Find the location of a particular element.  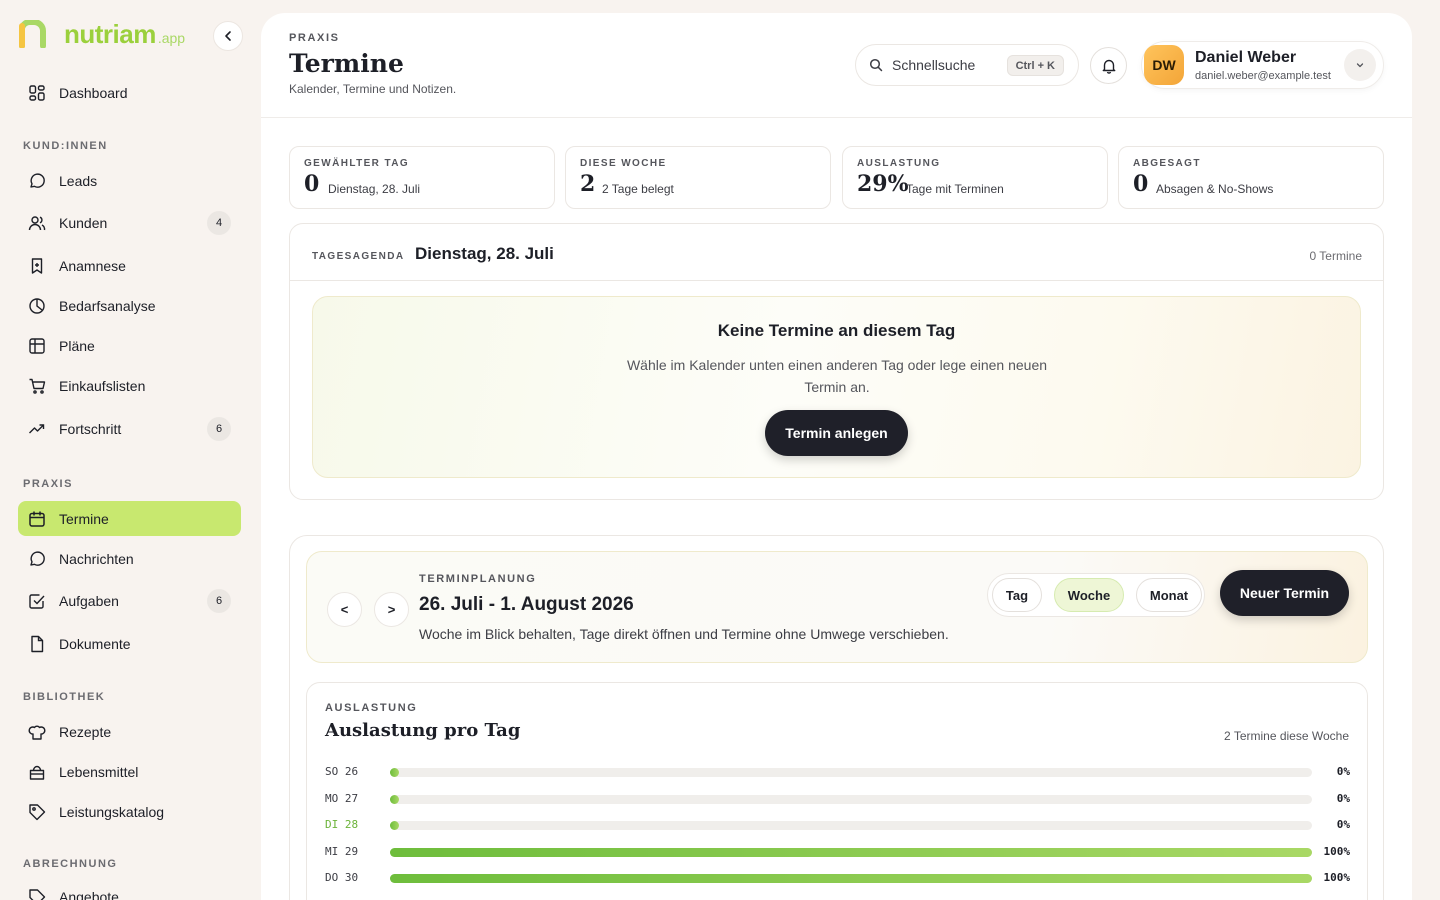

sidebar-item-dokumente: Dokumente is located at coordinates (129, 643).